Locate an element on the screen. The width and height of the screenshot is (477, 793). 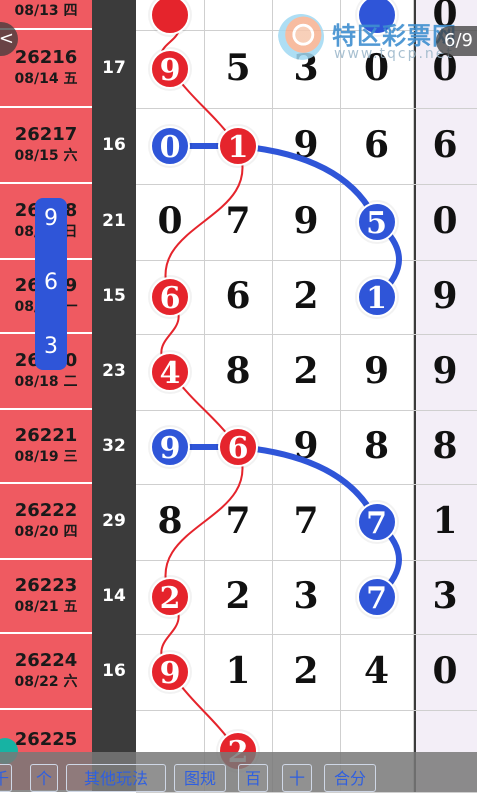
toolbar-button-sum: 合分 is located at coordinates (350, 778).